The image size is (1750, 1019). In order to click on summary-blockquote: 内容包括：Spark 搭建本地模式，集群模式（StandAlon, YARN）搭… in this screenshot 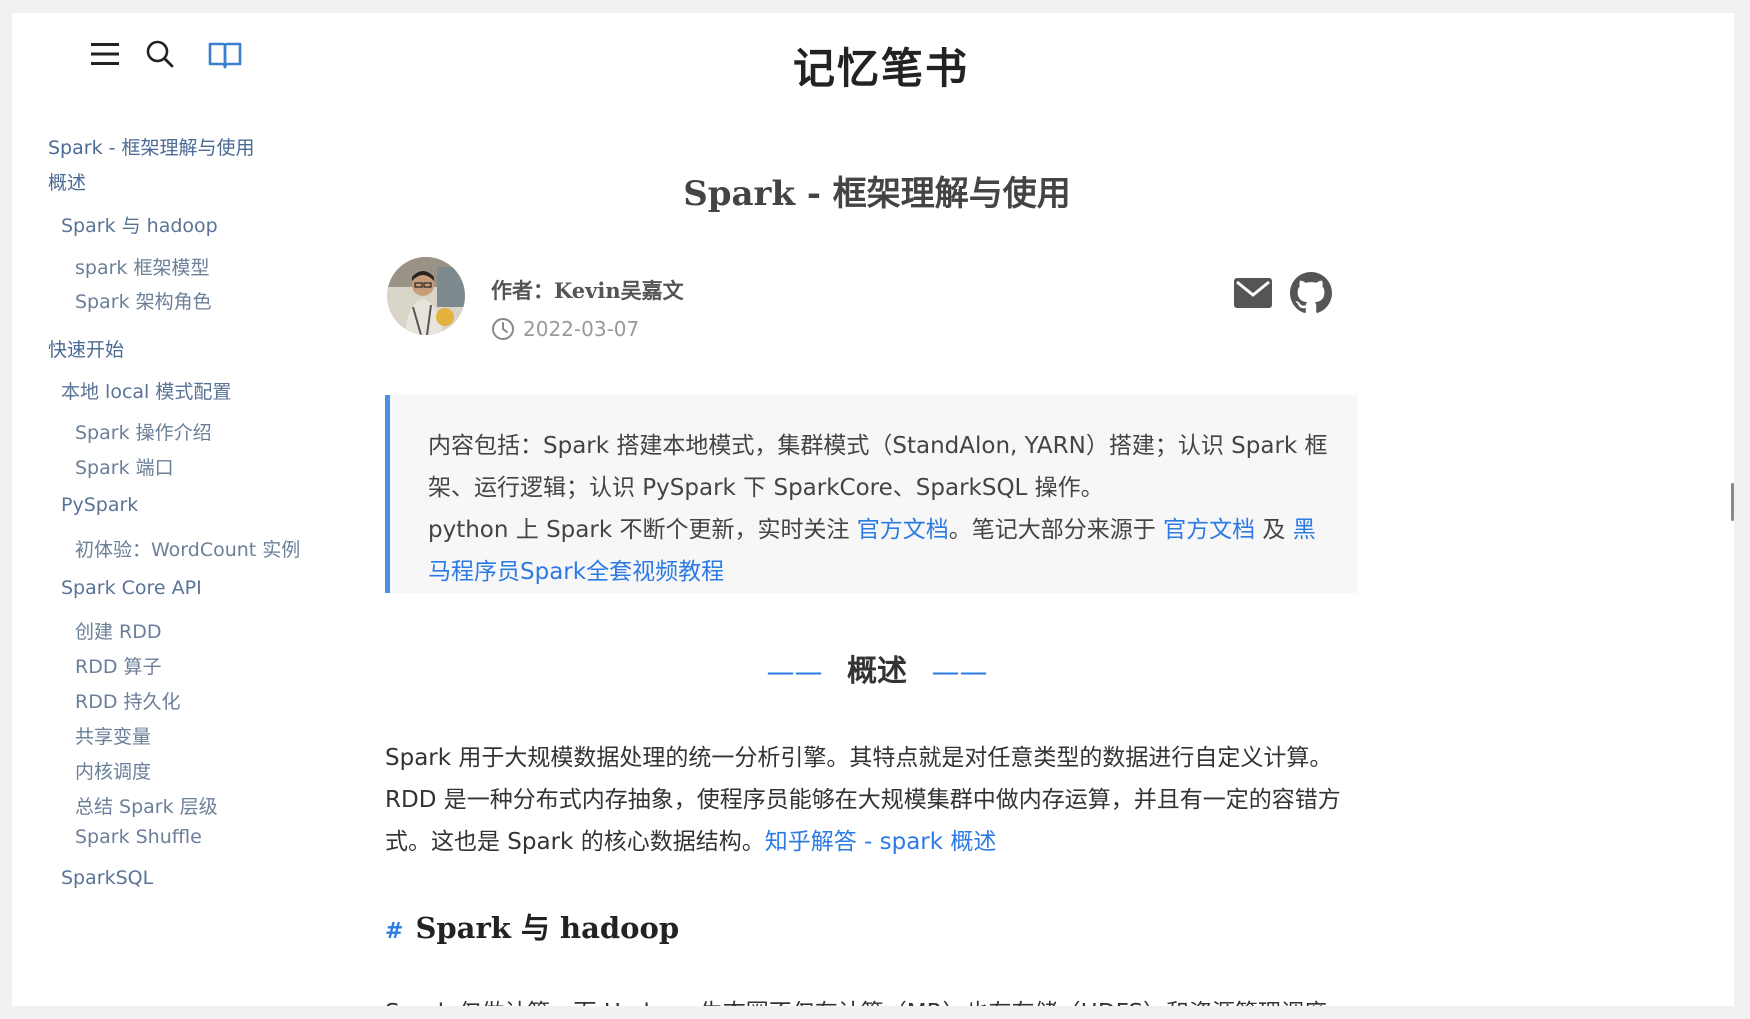, I will do `click(871, 494)`.